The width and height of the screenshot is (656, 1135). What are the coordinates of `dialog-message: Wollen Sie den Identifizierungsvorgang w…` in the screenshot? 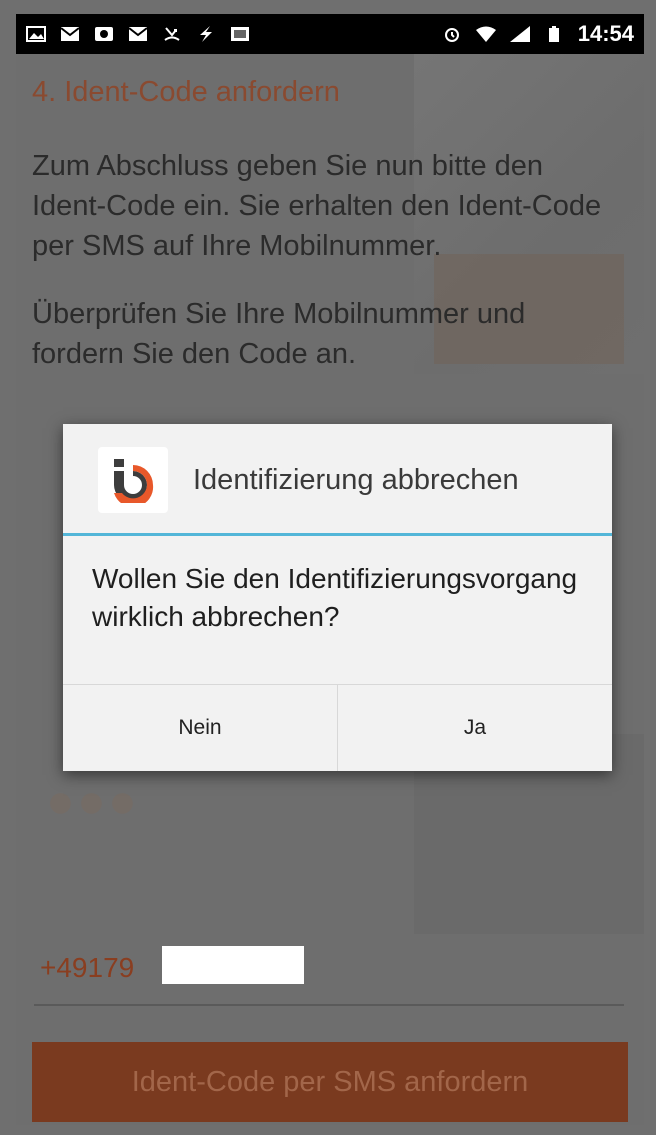 It's located at (335, 597).